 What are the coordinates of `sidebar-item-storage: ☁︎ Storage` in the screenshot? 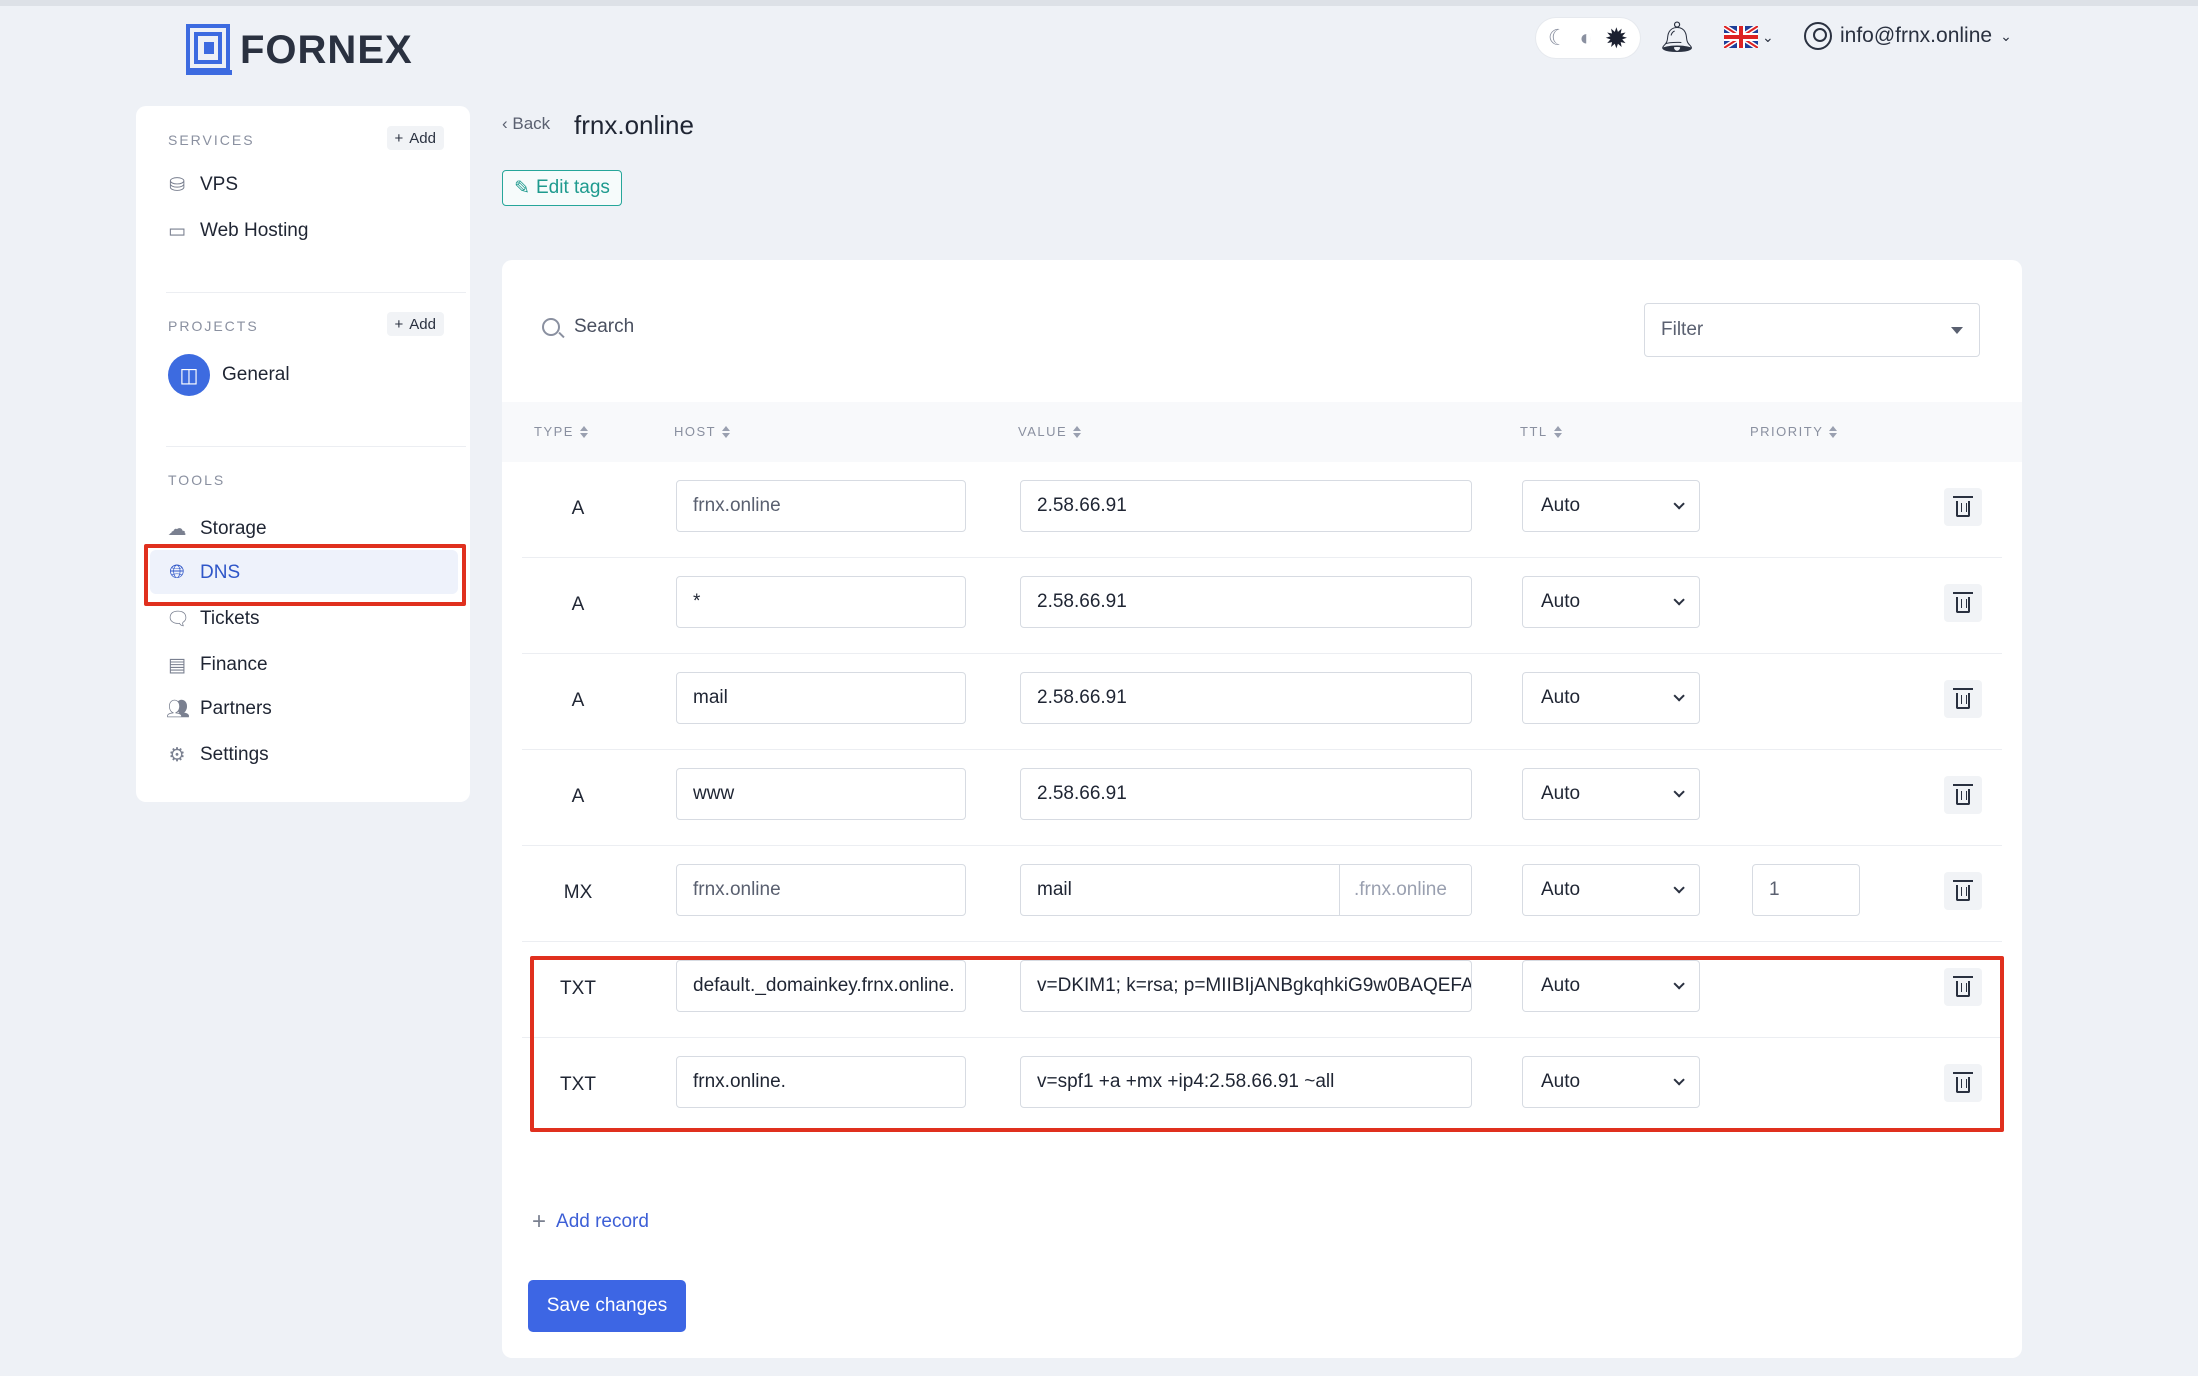 It's located at (216, 529).